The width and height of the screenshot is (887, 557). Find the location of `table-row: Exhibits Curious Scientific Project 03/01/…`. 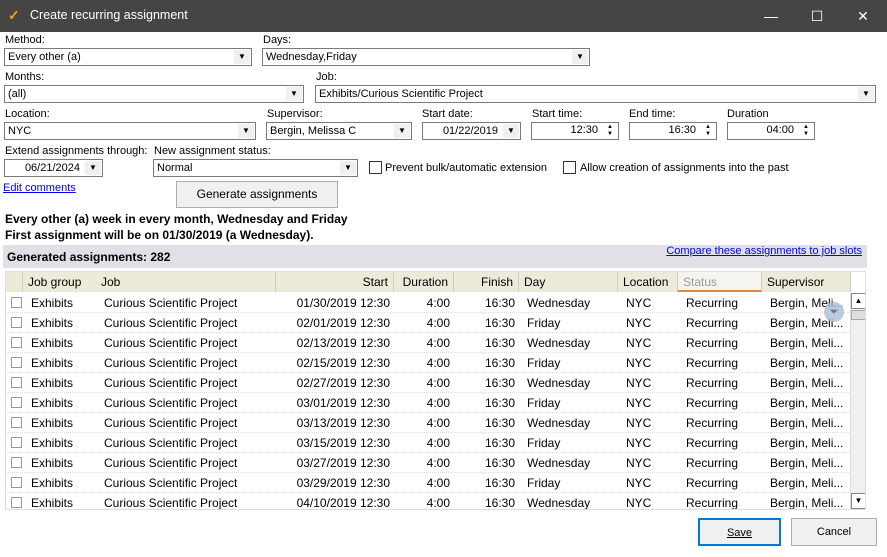

table-row: Exhibits Curious Scientific Project 03/01/… is located at coordinates (428, 403).